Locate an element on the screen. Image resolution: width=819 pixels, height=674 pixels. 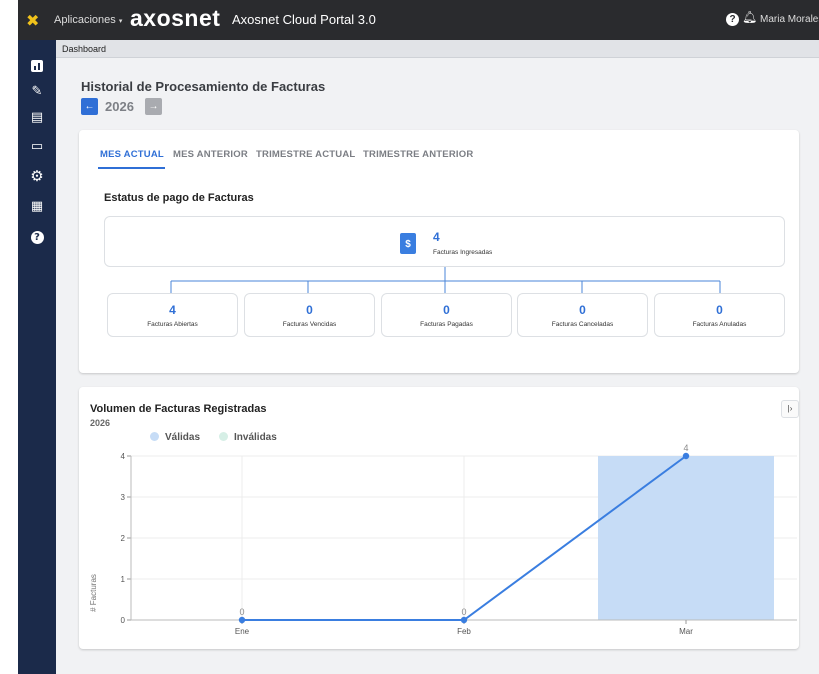
data-point-mar is located at coordinates (686, 456).